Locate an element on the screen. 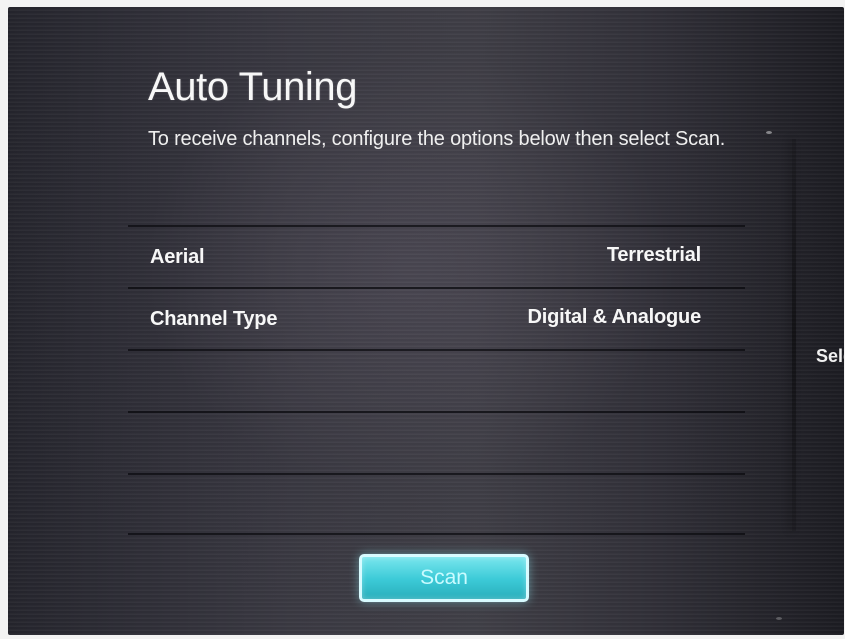 The height and width of the screenshot is (639, 845). right-side-partial-text: Sele is located at coordinates (830, 356).